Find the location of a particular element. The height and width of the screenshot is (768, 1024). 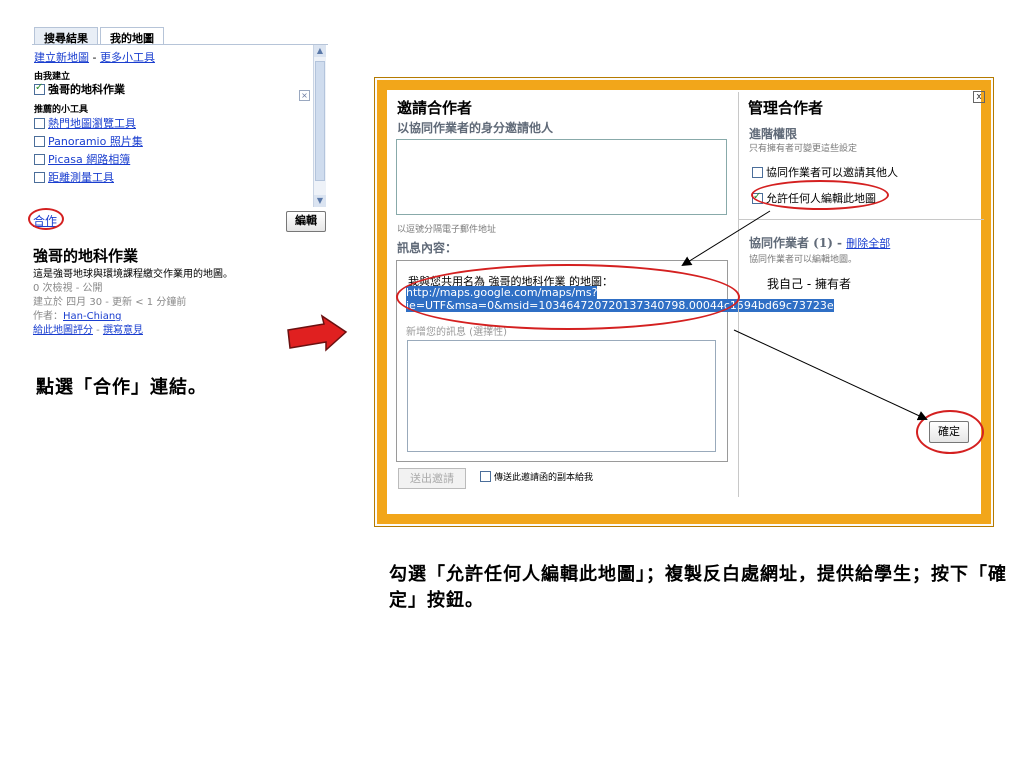

invite-email-input is located at coordinates (561, 177).